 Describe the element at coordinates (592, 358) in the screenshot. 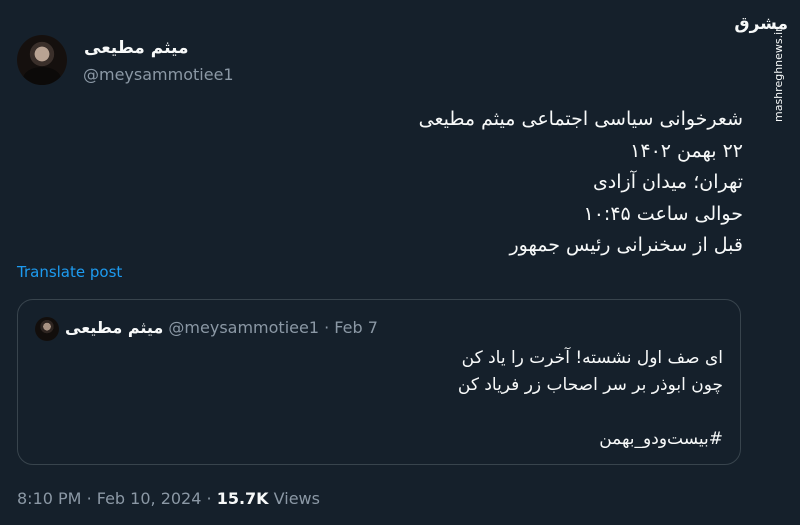

I see `quoted-line: ای صف اول نشسته! آخرت را یاد کن` at that location.